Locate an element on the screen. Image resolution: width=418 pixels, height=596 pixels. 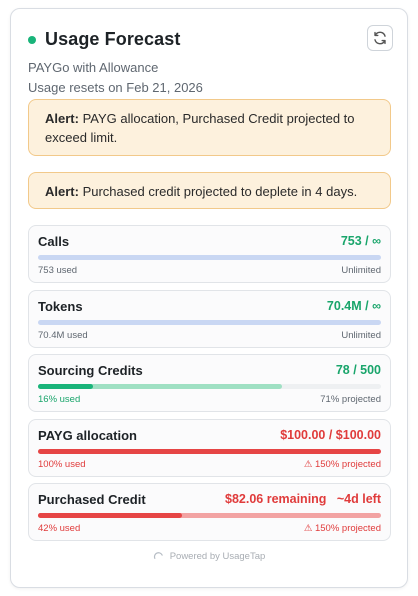
metric-value: $100.00 / $100.00 is located at coordinates (330, 435).